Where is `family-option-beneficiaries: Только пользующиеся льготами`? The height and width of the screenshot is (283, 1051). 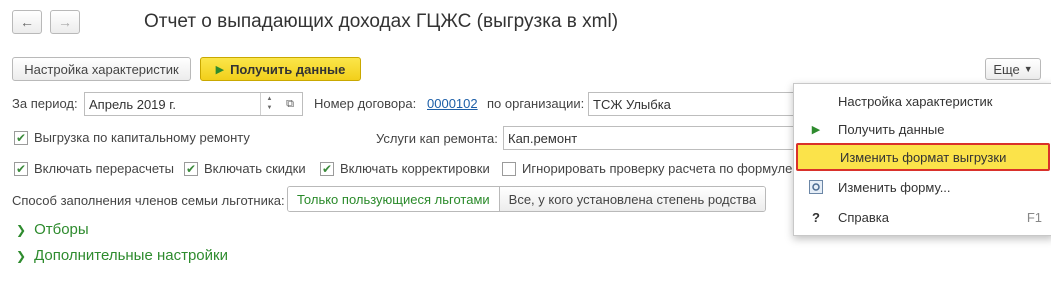 family-option-beneficiaries: Только пользующиеся льготами is located at coordinates (394, 199).